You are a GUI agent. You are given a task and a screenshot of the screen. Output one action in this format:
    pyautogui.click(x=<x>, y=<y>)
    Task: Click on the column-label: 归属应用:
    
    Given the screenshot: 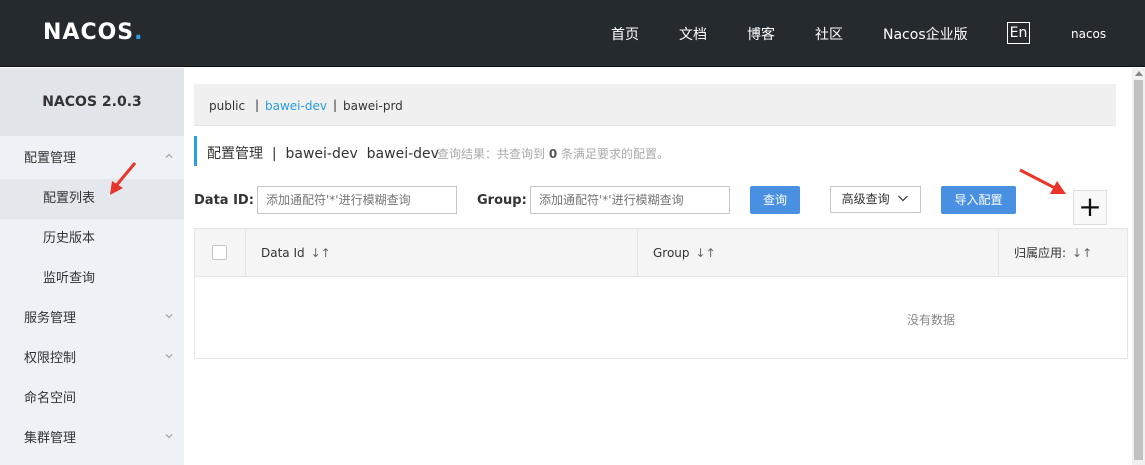 What is the action you would take?
    pyautogui.click(x=1040, y=253)
    